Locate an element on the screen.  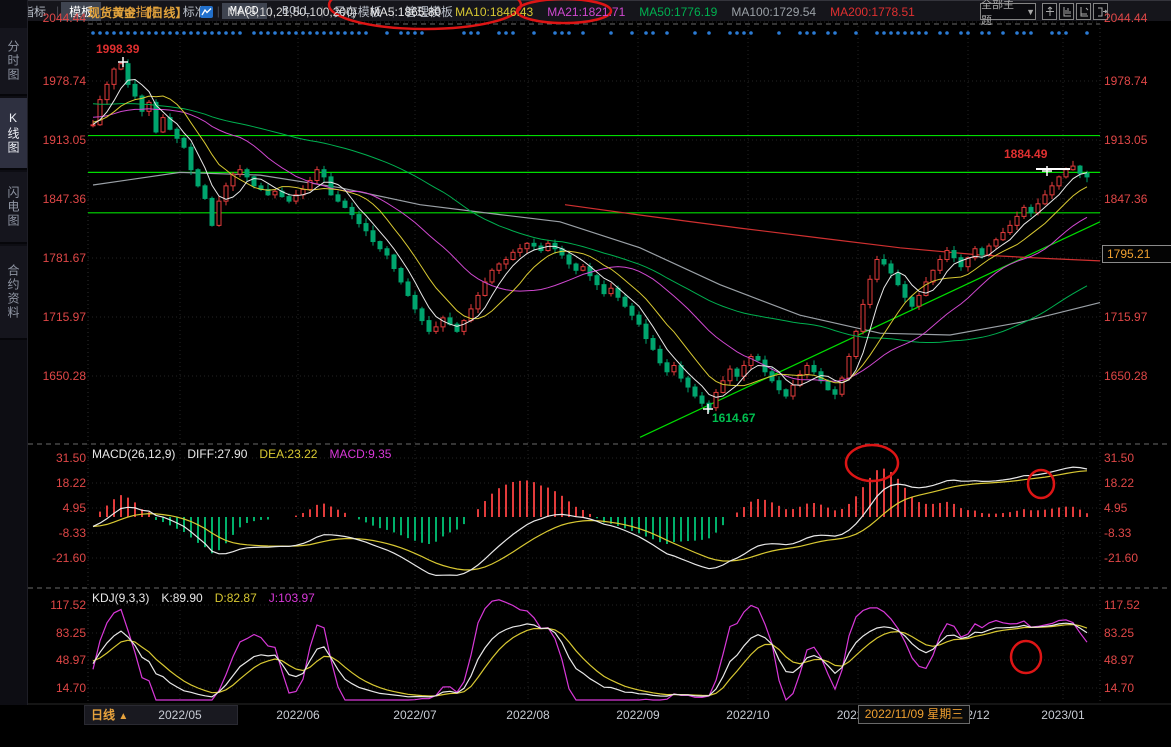
low-price-annotation: 1614.67 is located at coordinates (734, 418).